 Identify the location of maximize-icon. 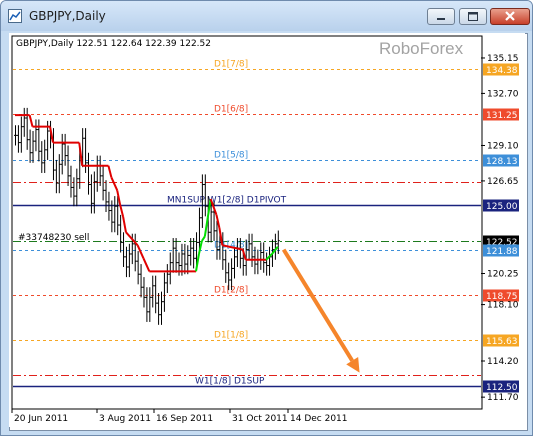
(473, 16).